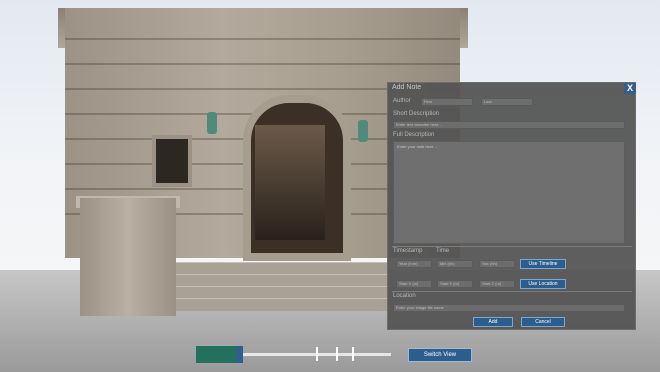 The width and height of the screenshot is (660, 372). What do you see at coordinates (172, 161) in the screenshot?
I see `building-window` at bounding box center [172, 161].